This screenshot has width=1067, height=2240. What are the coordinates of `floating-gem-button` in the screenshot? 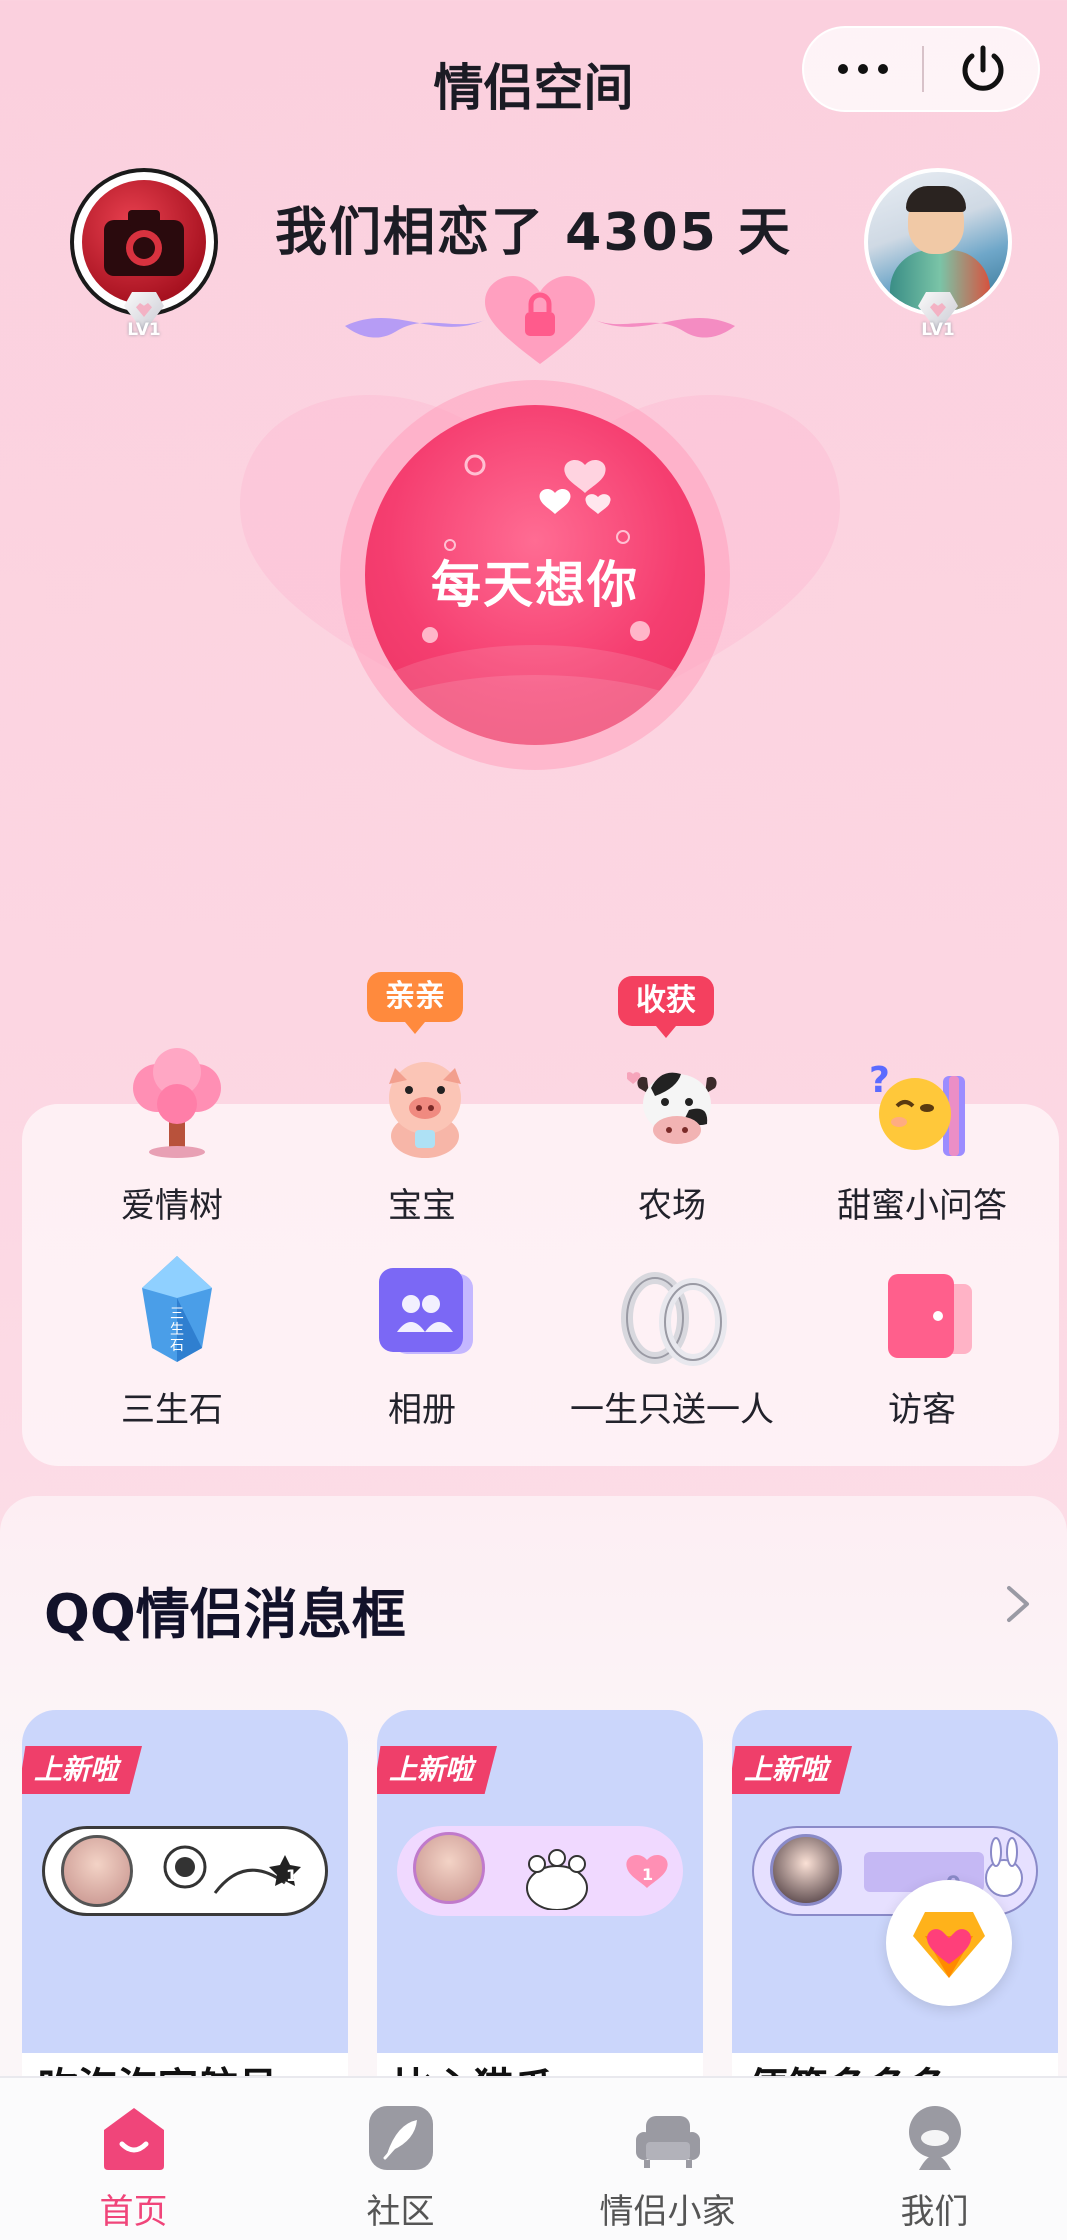 It's located at (949, 1943).